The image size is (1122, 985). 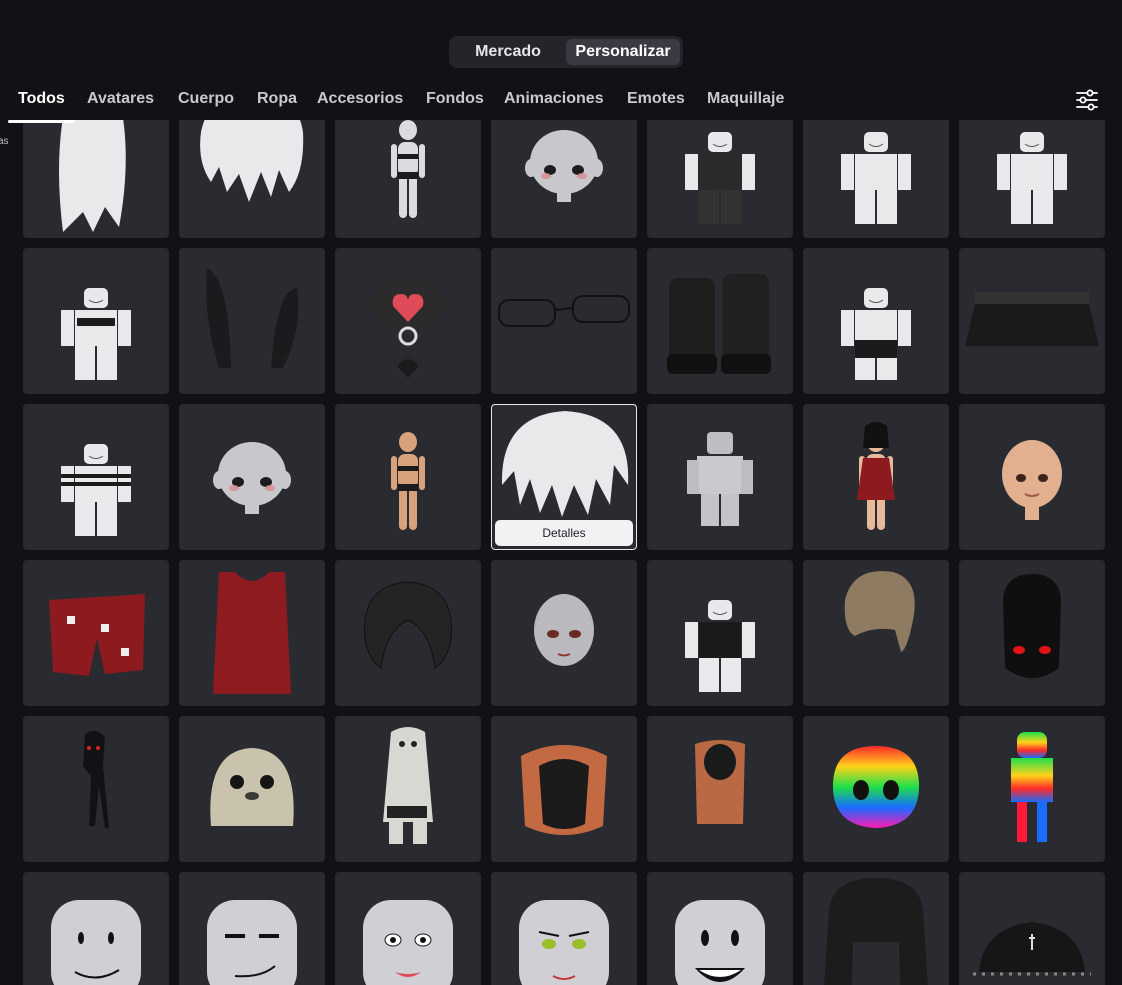 I want to click on item-thumbnail-red-tank-top, so click(x=252, y=633).